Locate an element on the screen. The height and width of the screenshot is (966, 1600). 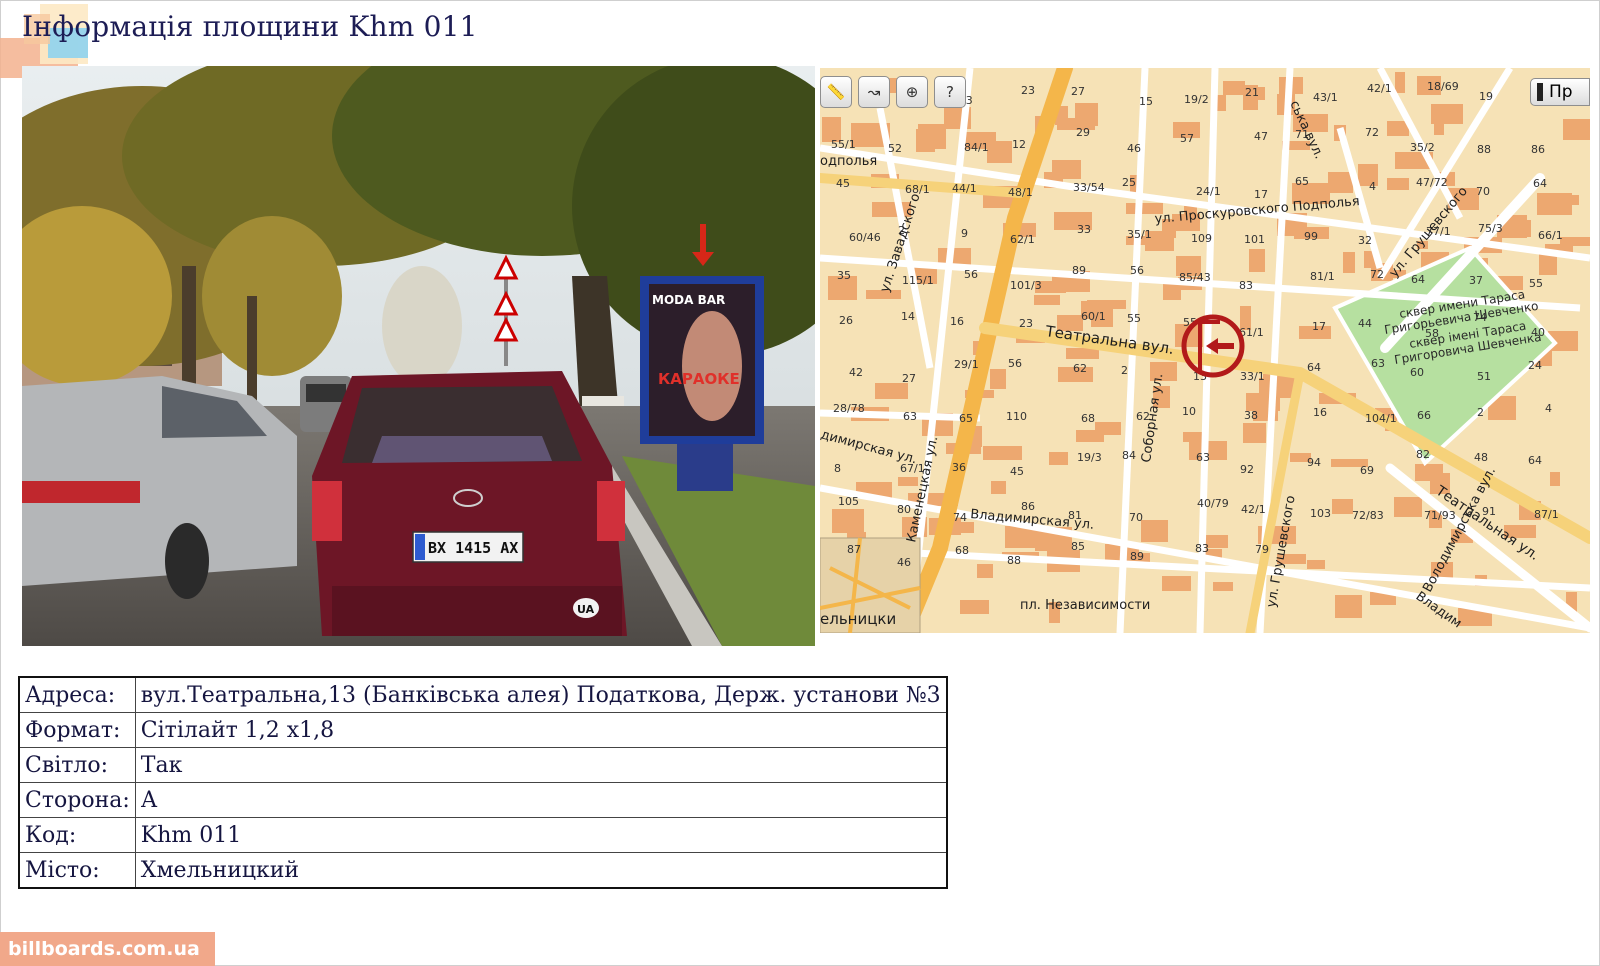
house-number: 69 is located at coordinates (1367, 470).